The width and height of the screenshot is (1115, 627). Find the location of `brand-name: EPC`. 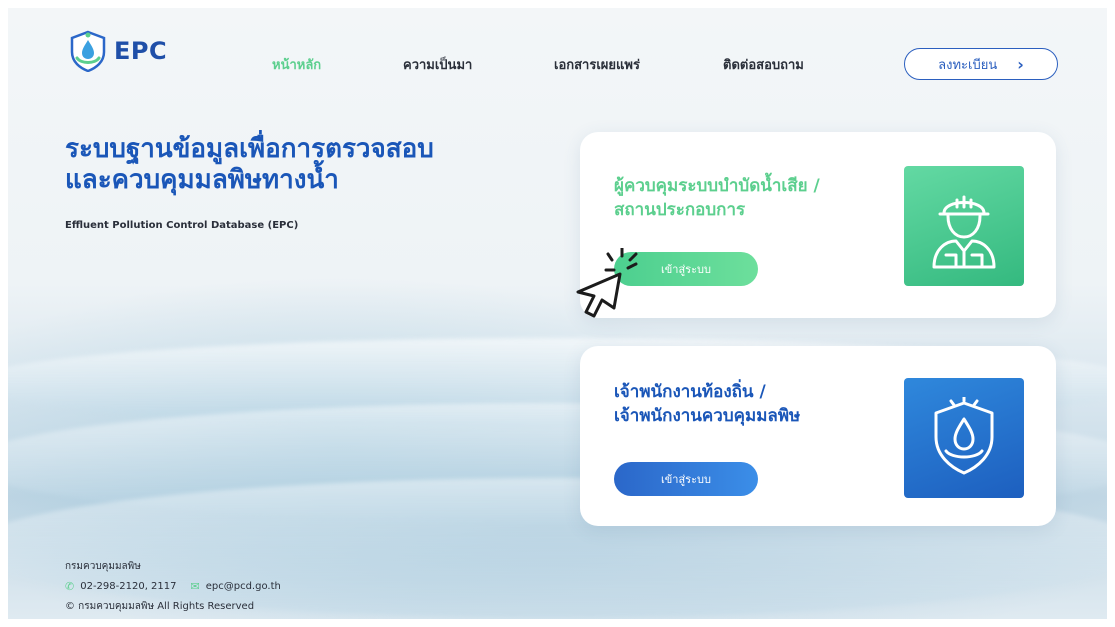

brand-name: EPC is located at coordinates (141, 51).